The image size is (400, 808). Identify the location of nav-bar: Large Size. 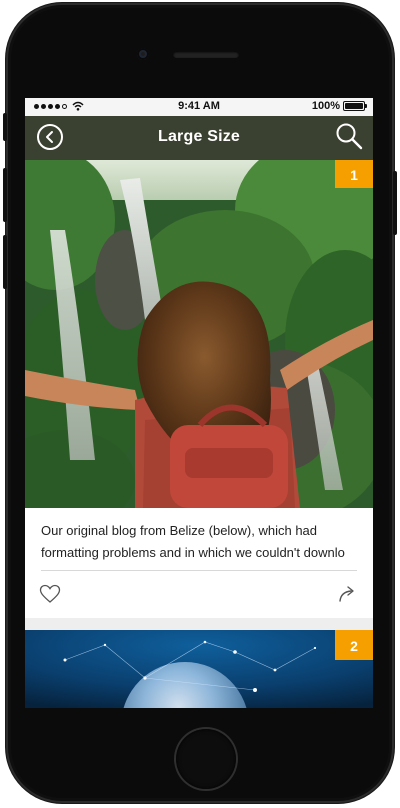
(199, 138).